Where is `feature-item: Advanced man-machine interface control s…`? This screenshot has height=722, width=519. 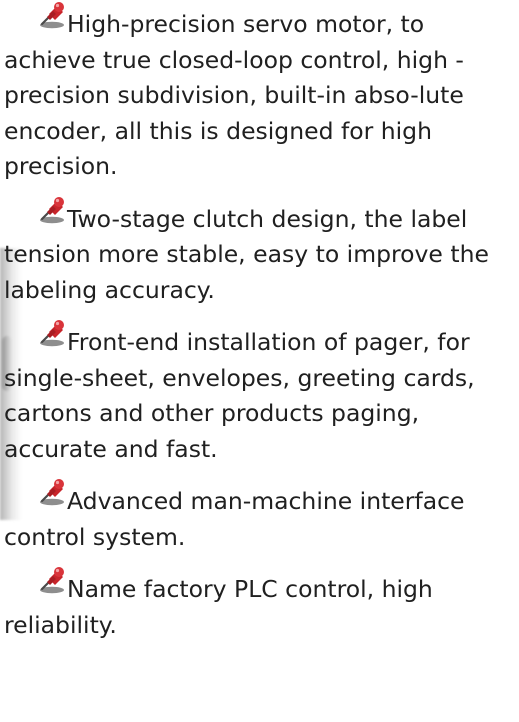
feature-item: Advanced man-machine interface control s… is located at coordinates (259, 517).